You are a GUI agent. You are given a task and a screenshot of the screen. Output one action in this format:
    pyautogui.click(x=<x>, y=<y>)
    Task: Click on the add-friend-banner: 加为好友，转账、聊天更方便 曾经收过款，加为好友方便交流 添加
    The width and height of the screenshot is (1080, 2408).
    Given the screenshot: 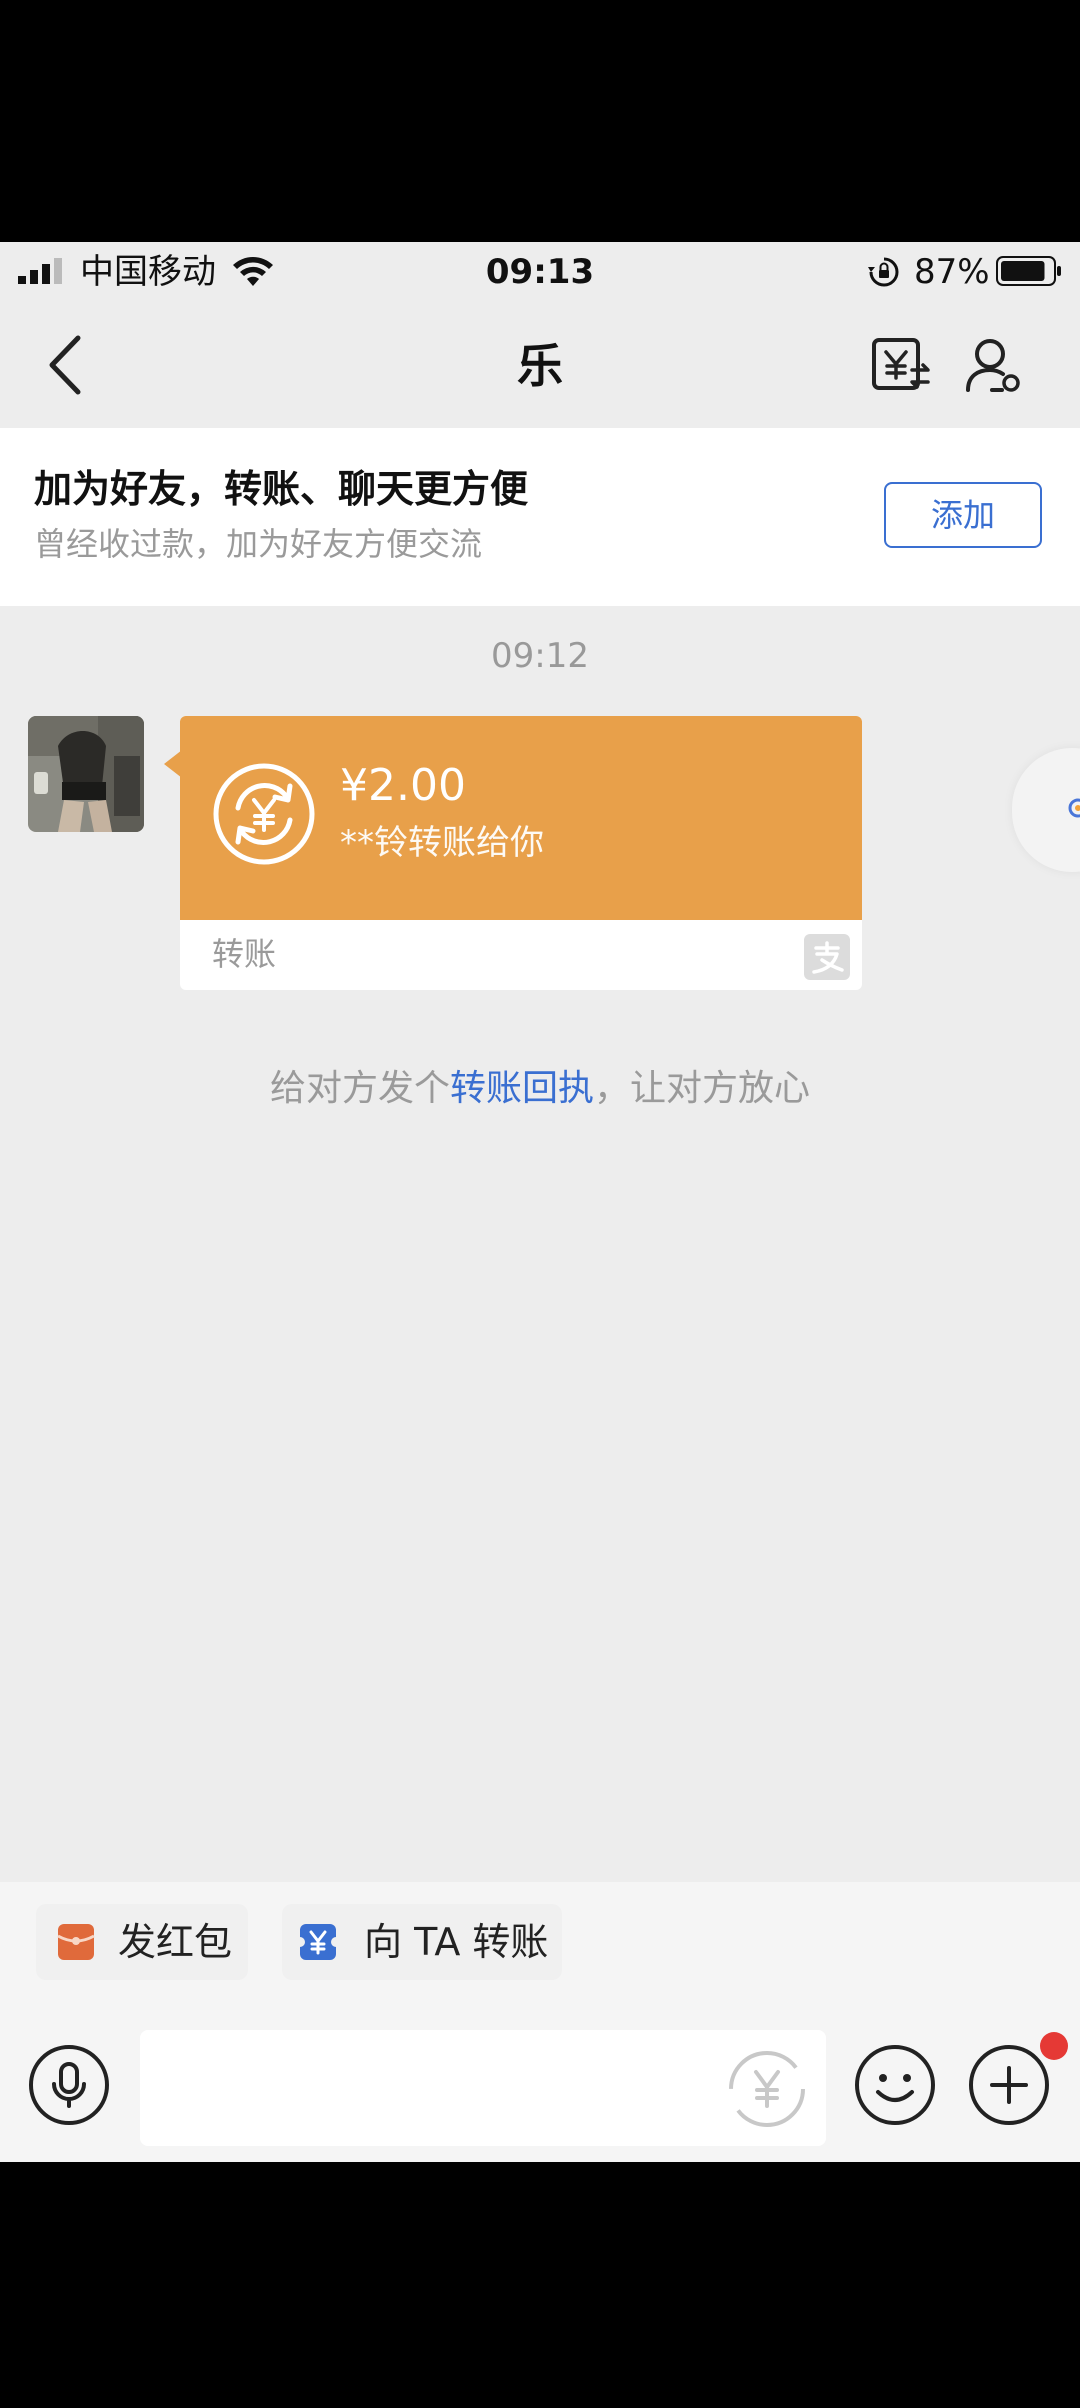 What is the action you would take?
    pyautogui.click(x=540, y=517)
    